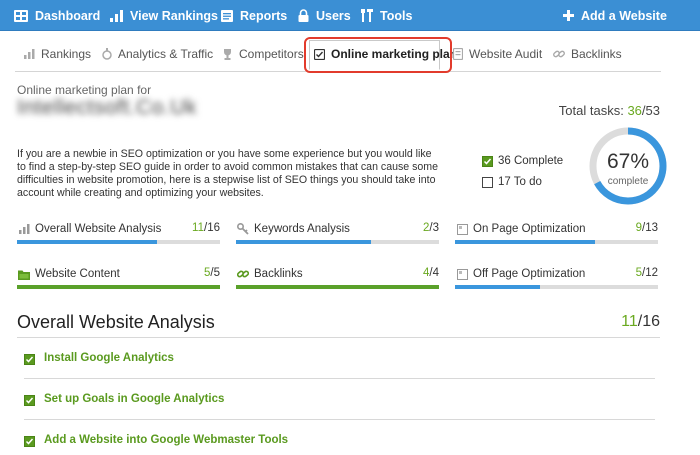  I want to click on category-count: 11/16, so click(206, 228).